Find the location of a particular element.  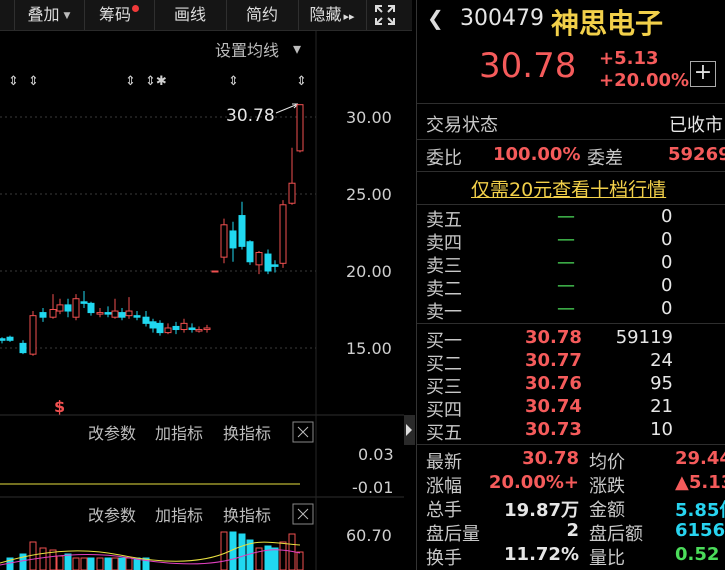

weibi-label: 委比 is located at coordinates (444, 158).